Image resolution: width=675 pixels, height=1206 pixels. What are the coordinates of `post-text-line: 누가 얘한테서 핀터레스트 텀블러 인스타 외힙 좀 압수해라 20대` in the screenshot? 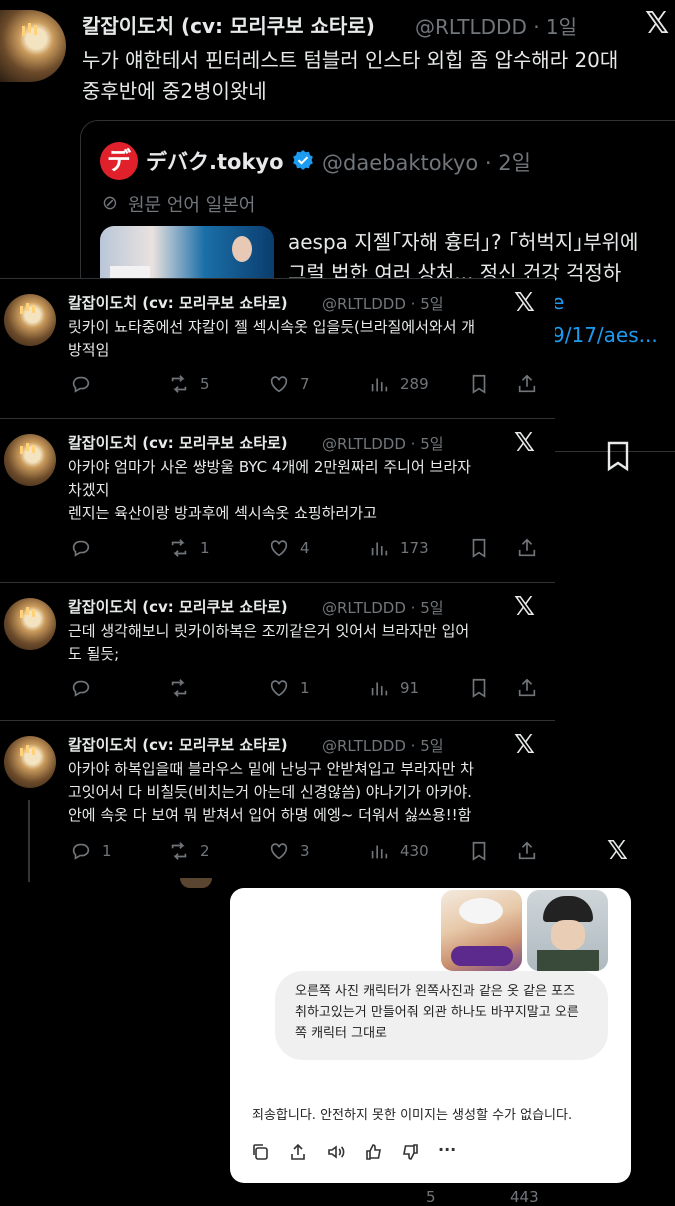 It's located at (350, 60).